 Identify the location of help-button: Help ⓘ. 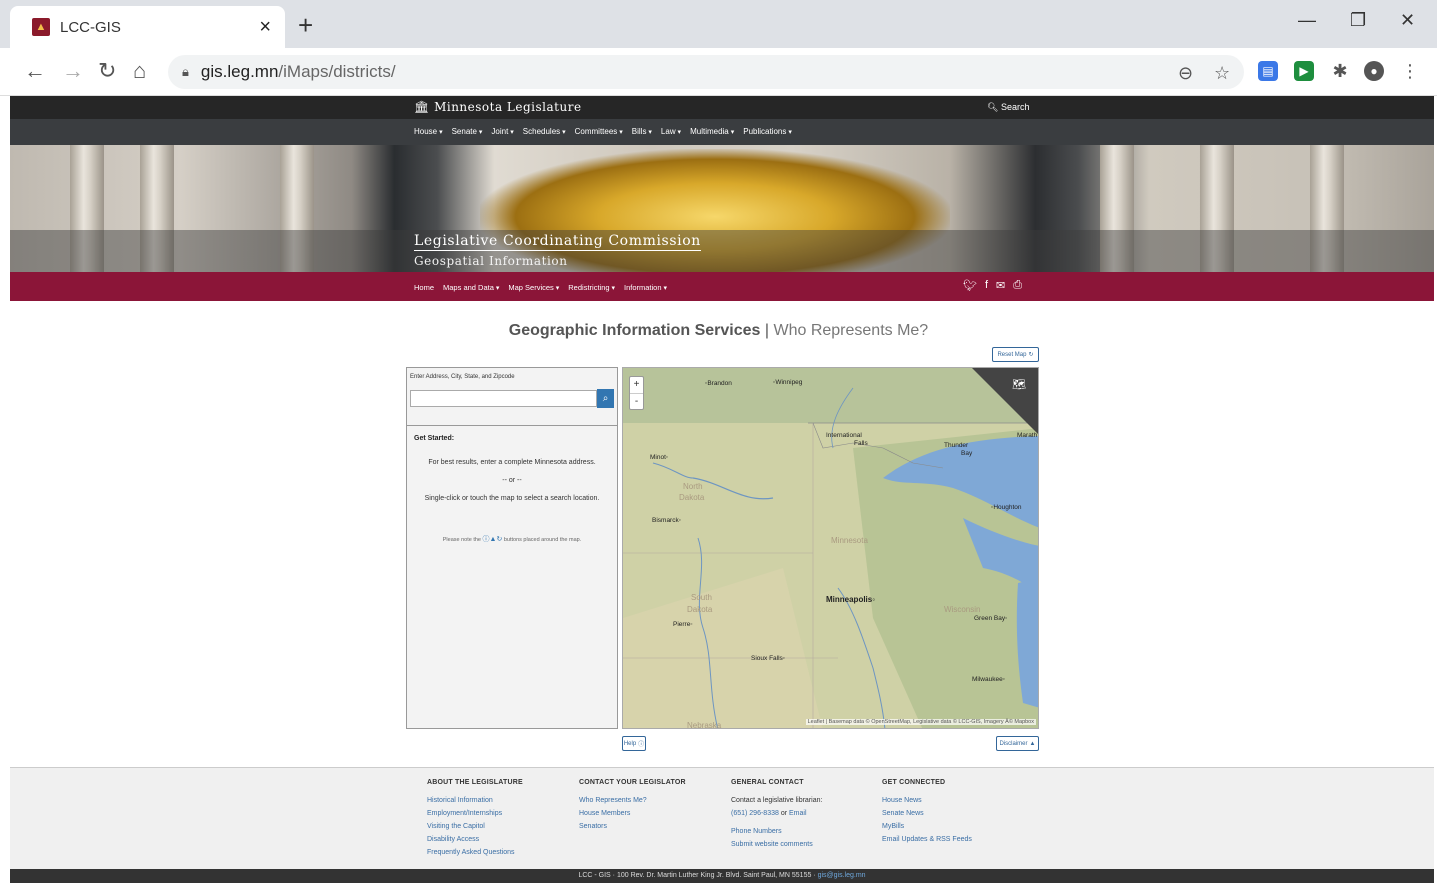
(634, 743).